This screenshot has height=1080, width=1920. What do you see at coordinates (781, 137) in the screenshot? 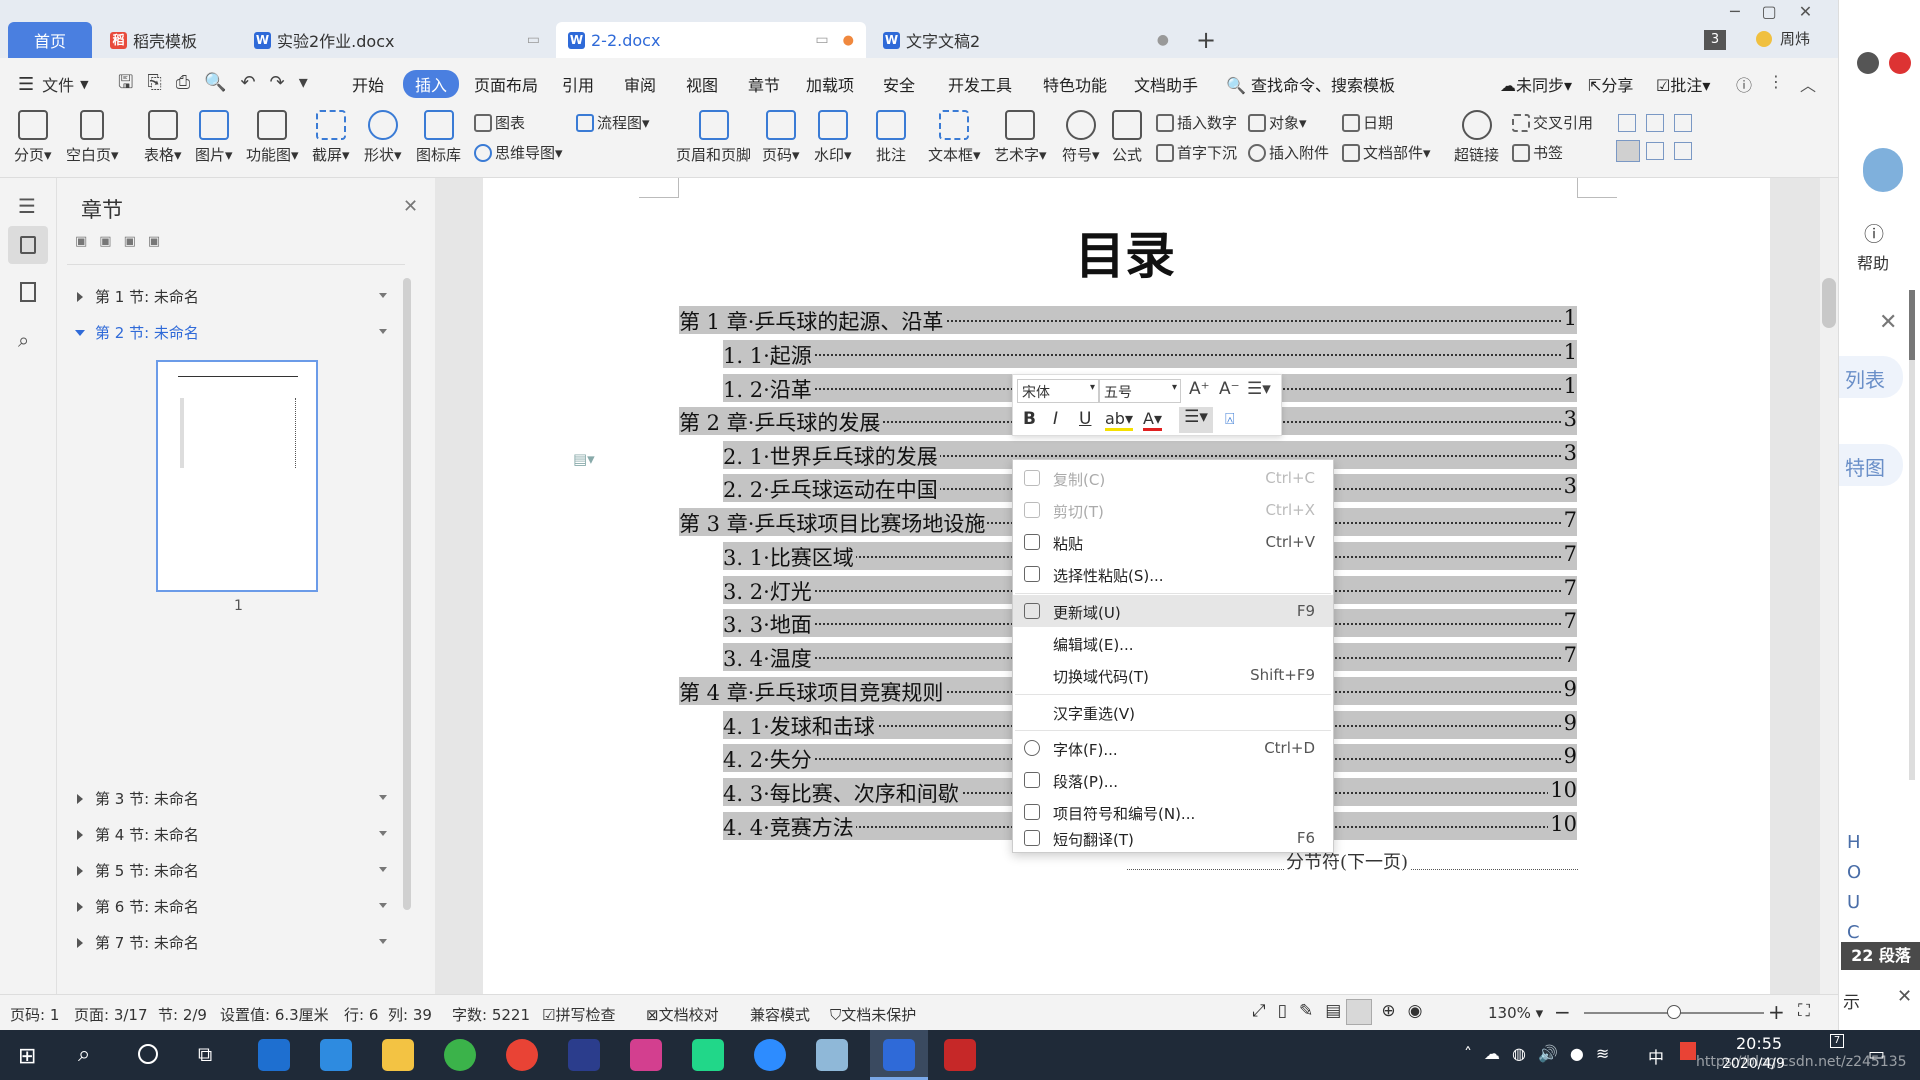
I see `page-number-button: 页码▾` at bounding box center [781, 137].